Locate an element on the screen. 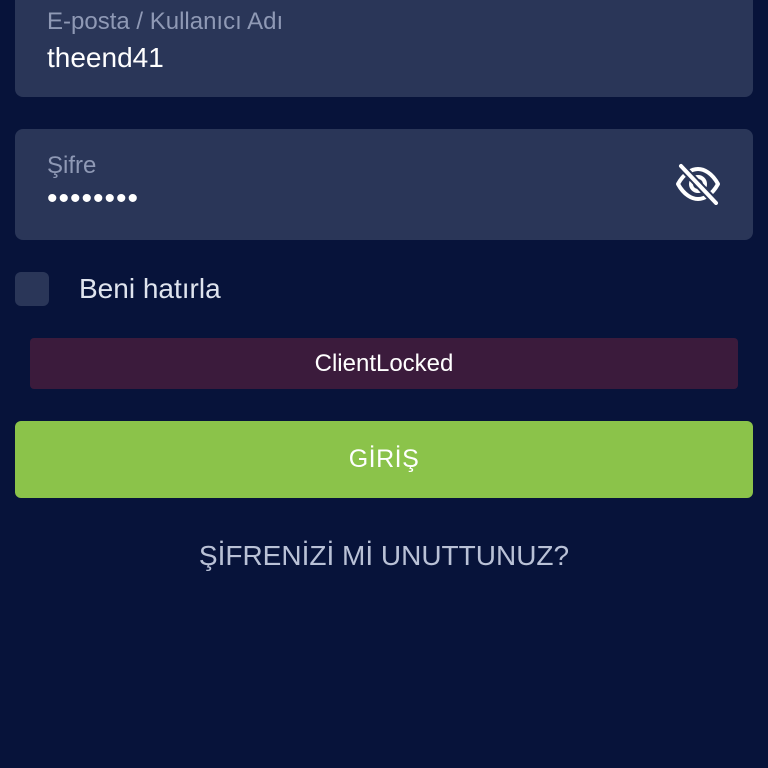 This screenshot has width=768, height=768. password-field: Şifre •••••••• is located at coordinates (384, 184).